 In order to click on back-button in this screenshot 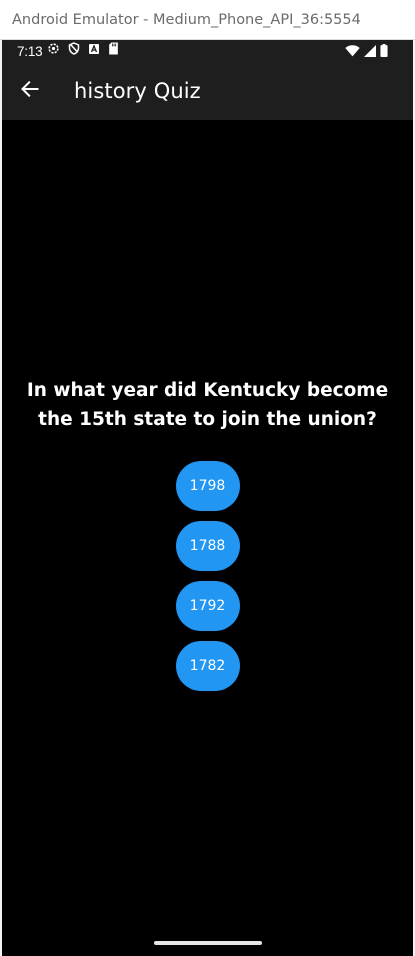, I will do `click(30, 91)`.